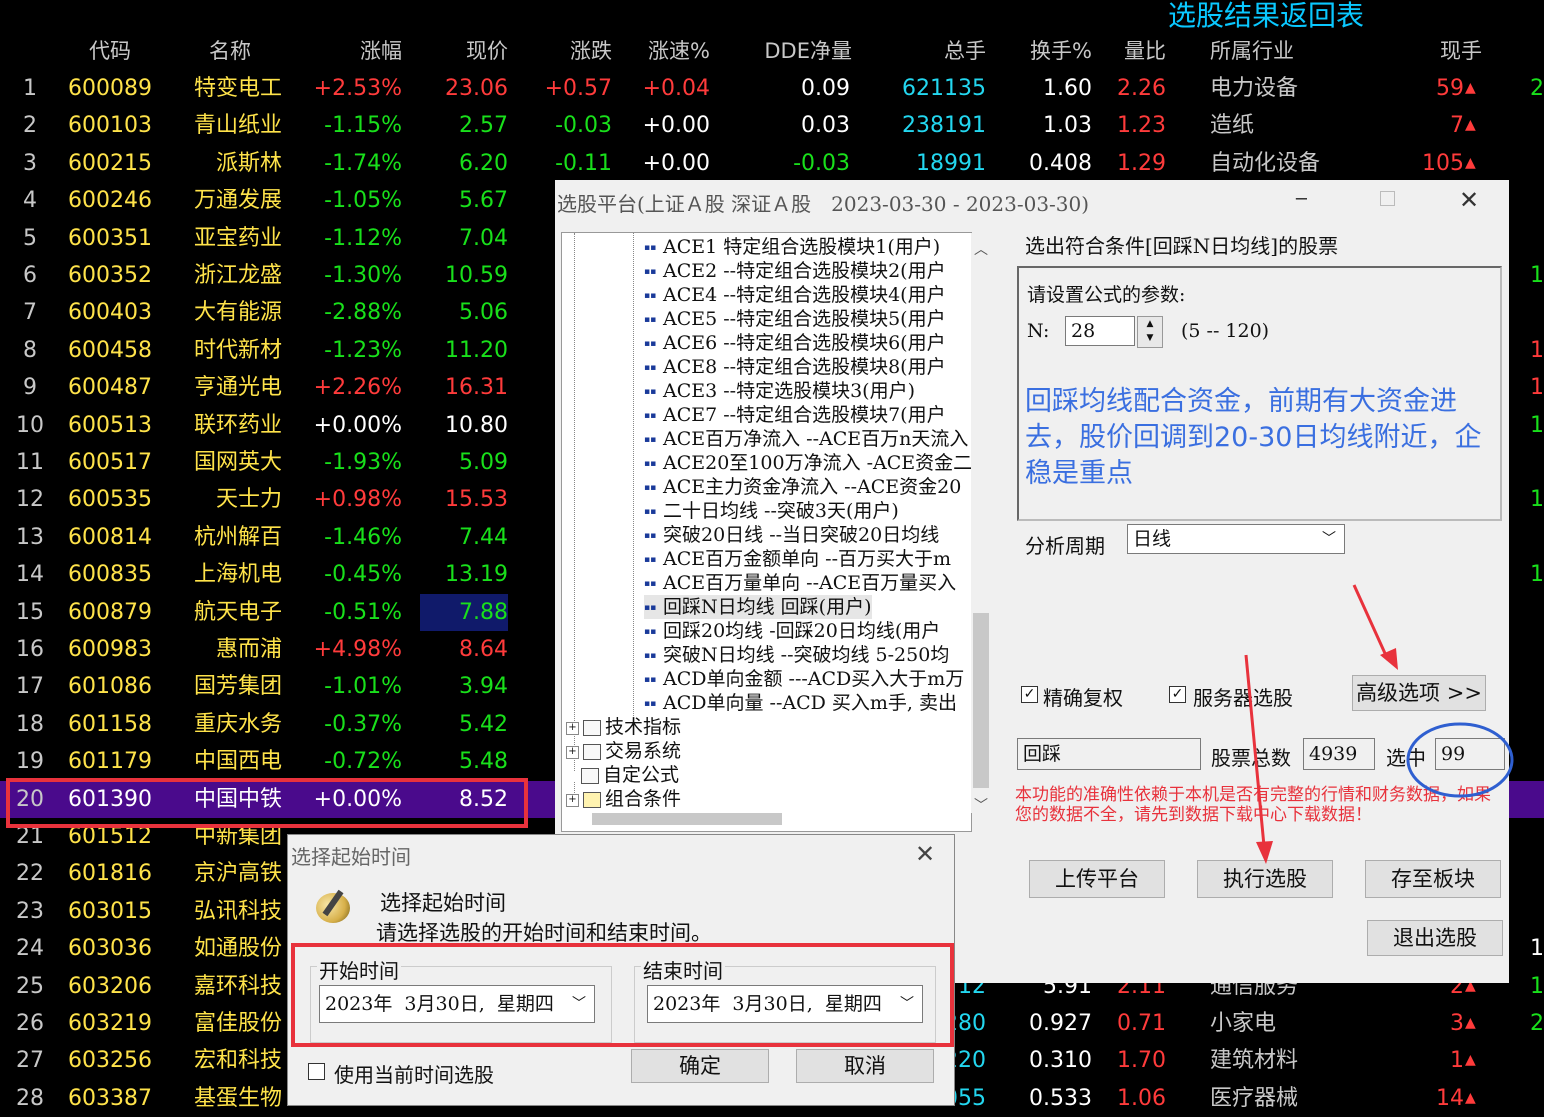  What do you see at coordinates (1236, 539) in the screenshot?
I see `period-select: 日线 ﹀` at bounding box center [1236, 539].